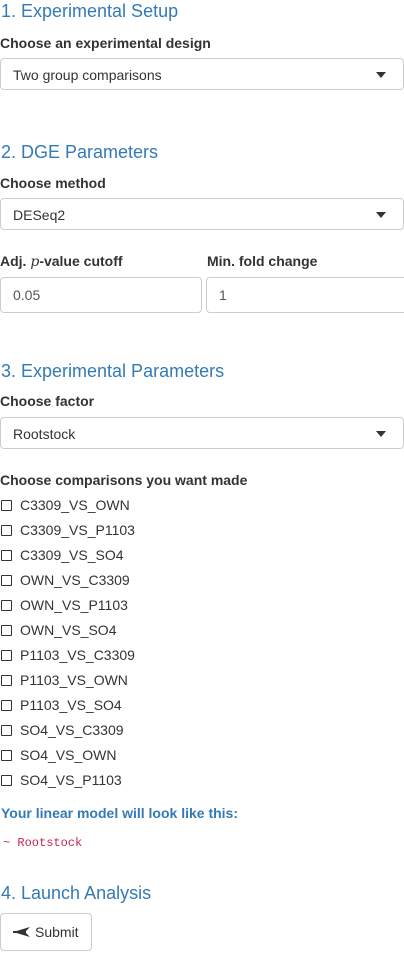 The height and width of the screenshot is (960, 404). Describe the element at coordinates (53, 183) in the screenshot. I see `method-label: Choose method` at that location.